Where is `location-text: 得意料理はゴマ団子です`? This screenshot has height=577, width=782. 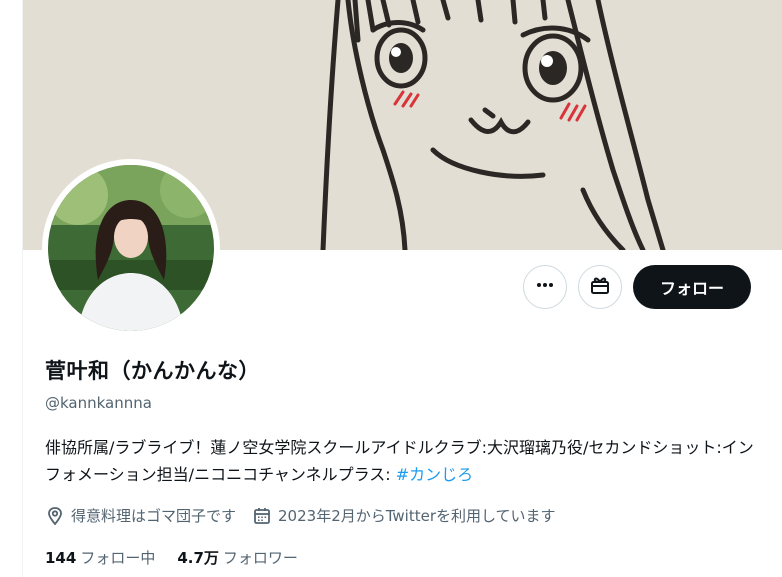 location-text: 得意料理はゴマ団子です is located at coordinates (154, 516).